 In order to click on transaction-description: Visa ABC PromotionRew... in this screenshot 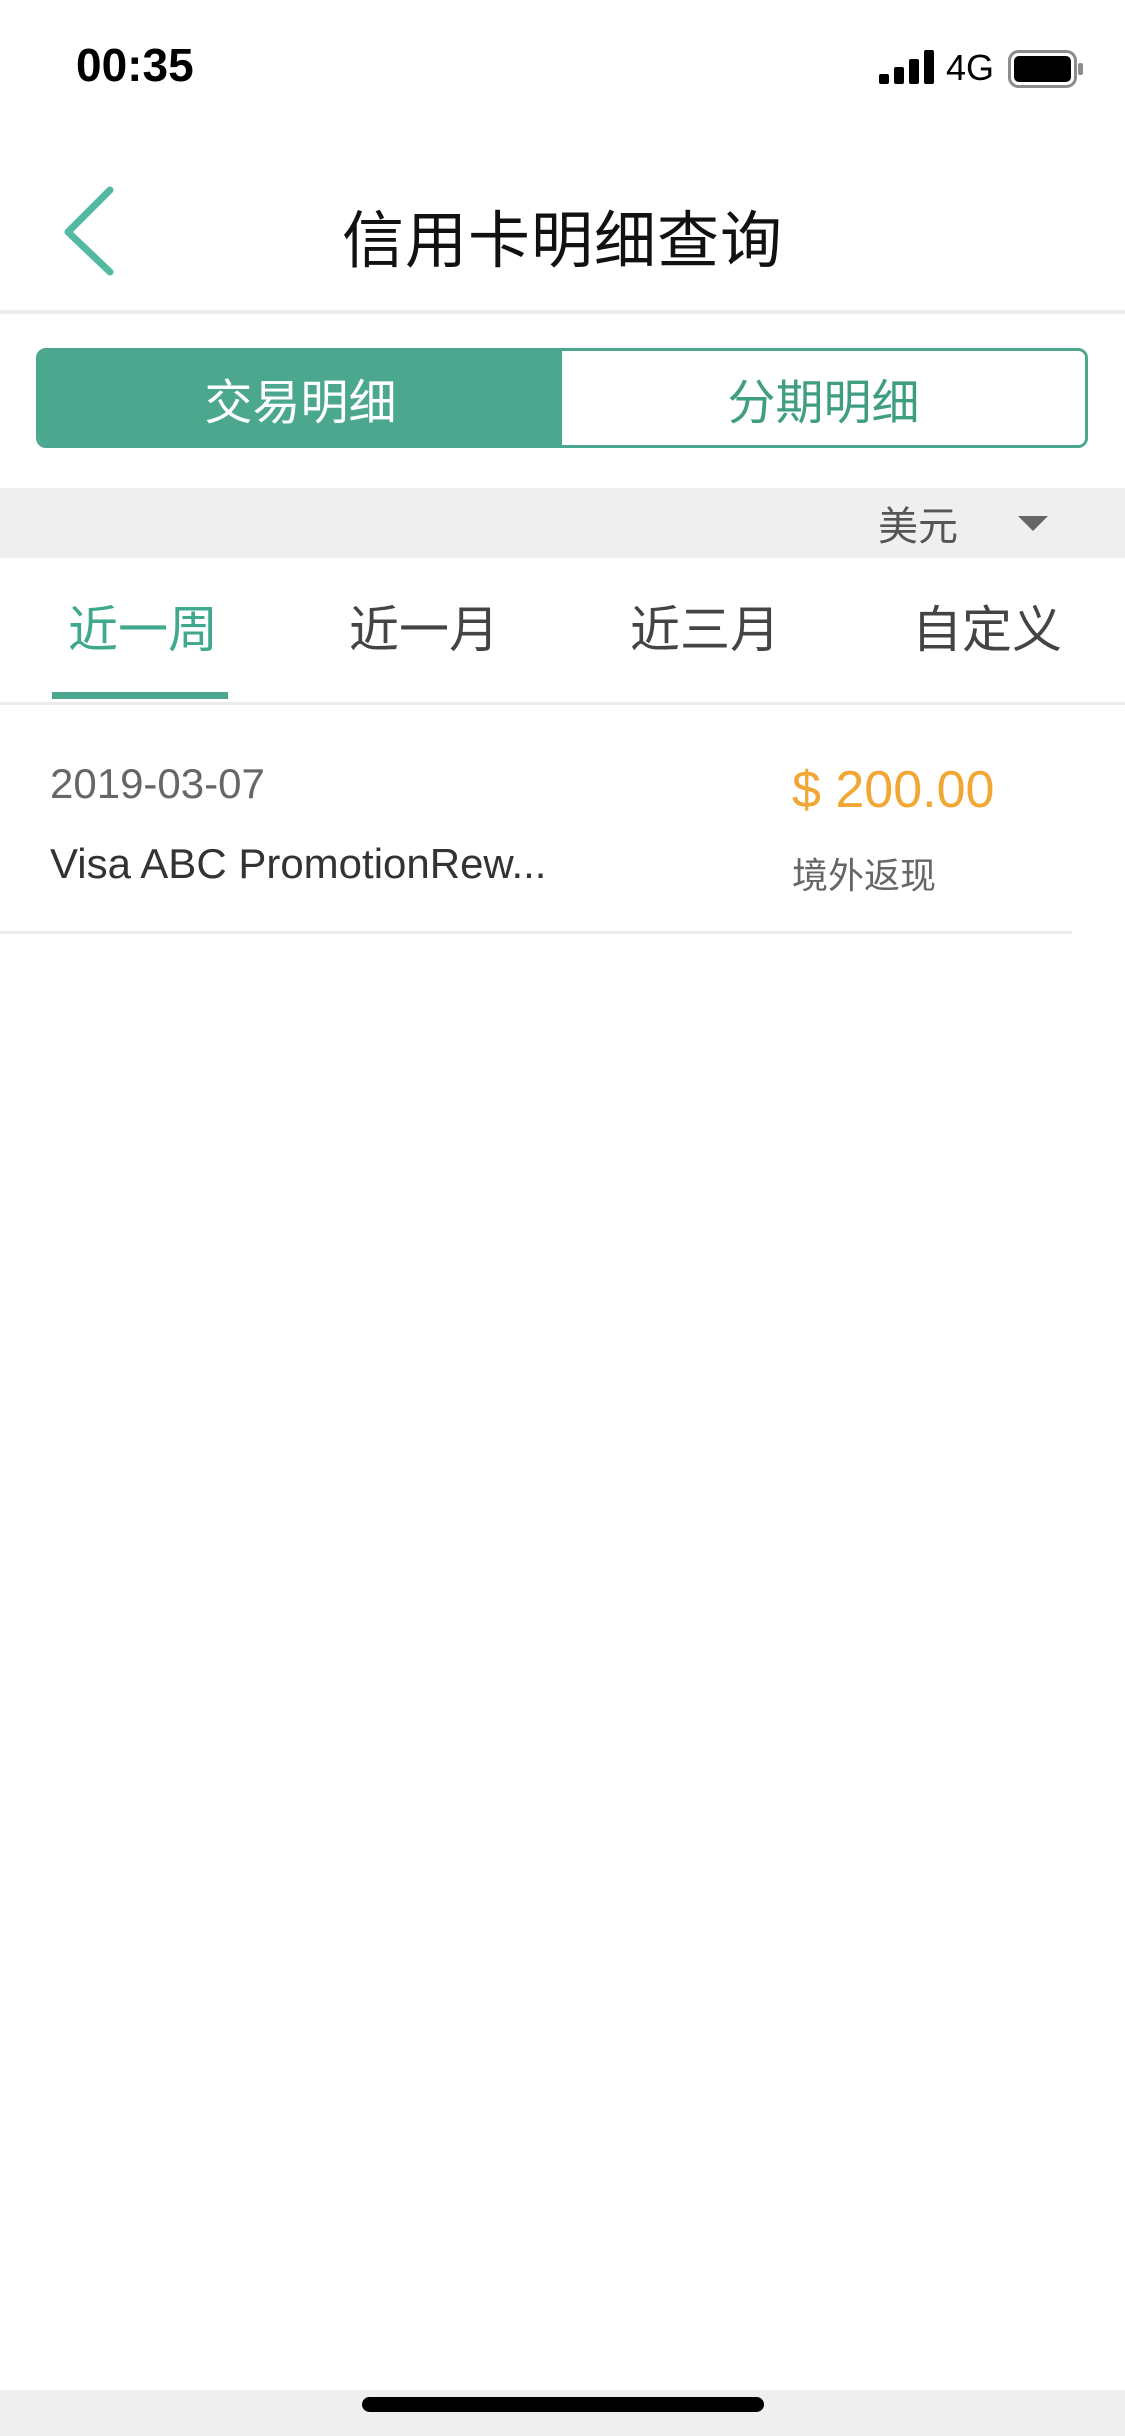, I will do `click(298, 863)`.